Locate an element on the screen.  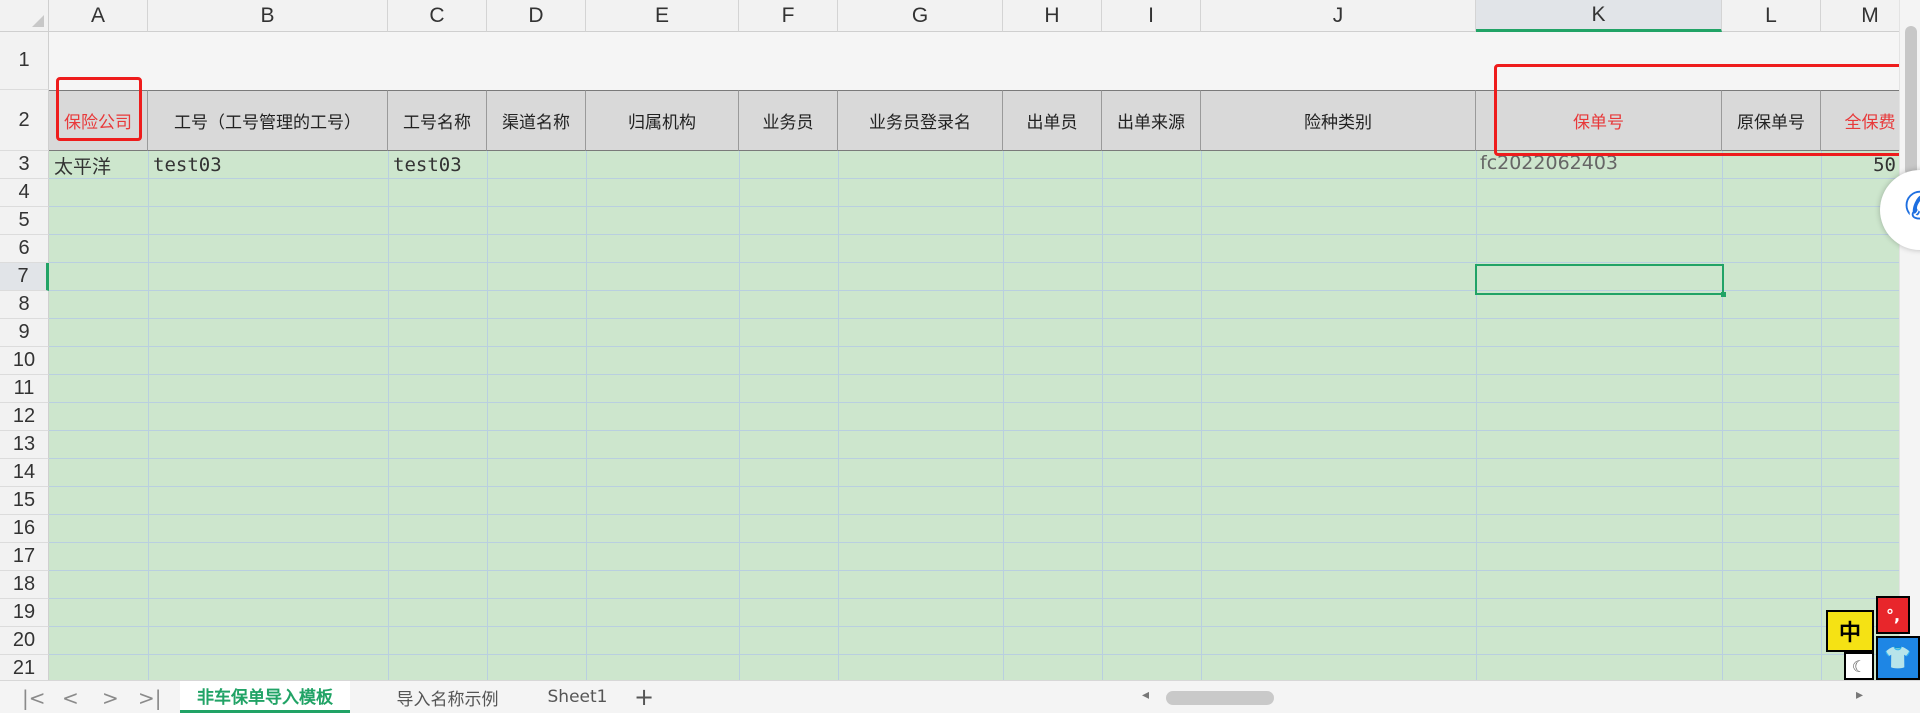
row-header-3: 3 is located at coordinates (24, 165).